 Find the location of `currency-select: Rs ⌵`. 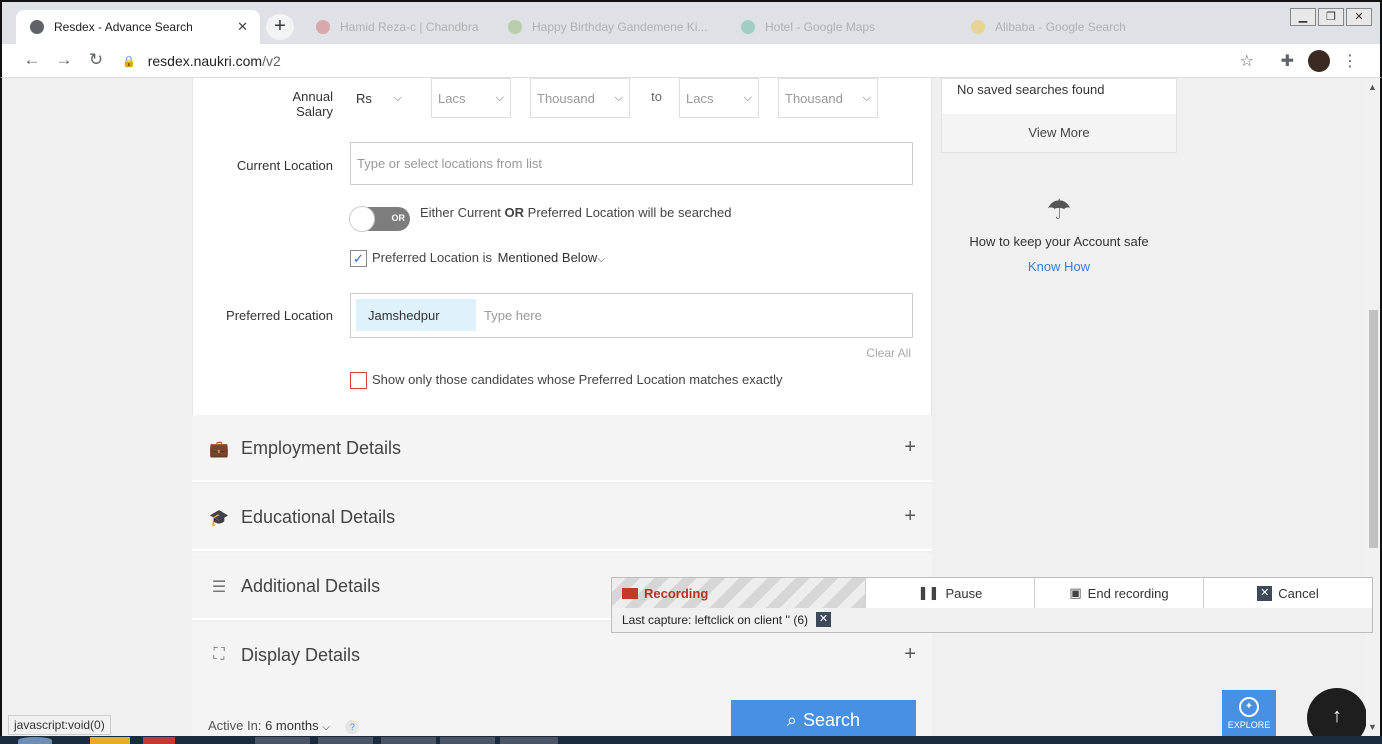

currency-select: Rs ⌵ is located at coordinates (379, 98).